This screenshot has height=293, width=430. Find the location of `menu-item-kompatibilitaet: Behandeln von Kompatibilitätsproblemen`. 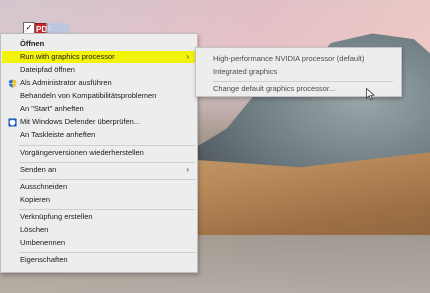

menu-item-kompatibilitaet: Behandeln von Kompatibilitätsproblemen is located at coordinates (99, 96).